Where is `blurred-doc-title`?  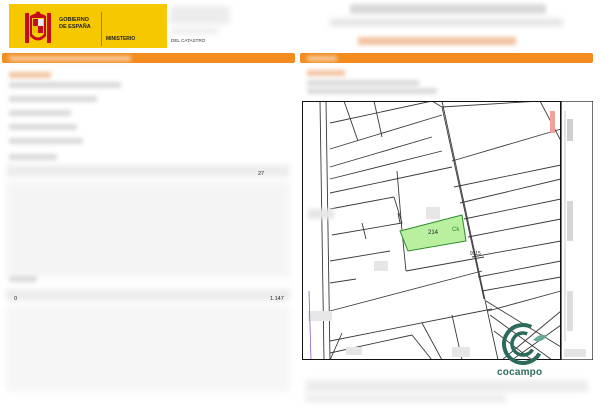
blurred-doc-title is located at coordinates (448, 9).